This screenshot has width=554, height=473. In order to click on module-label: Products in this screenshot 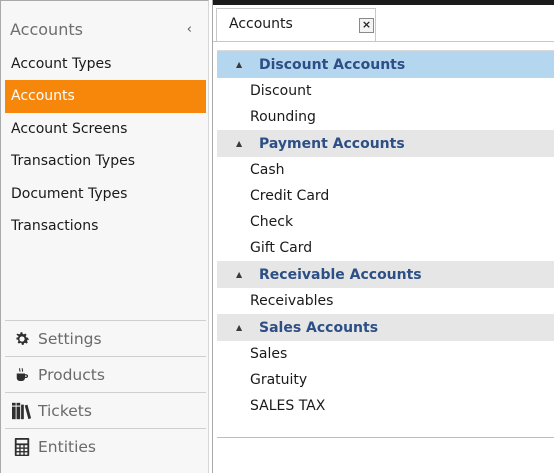, I will do `click(71, 374)`.